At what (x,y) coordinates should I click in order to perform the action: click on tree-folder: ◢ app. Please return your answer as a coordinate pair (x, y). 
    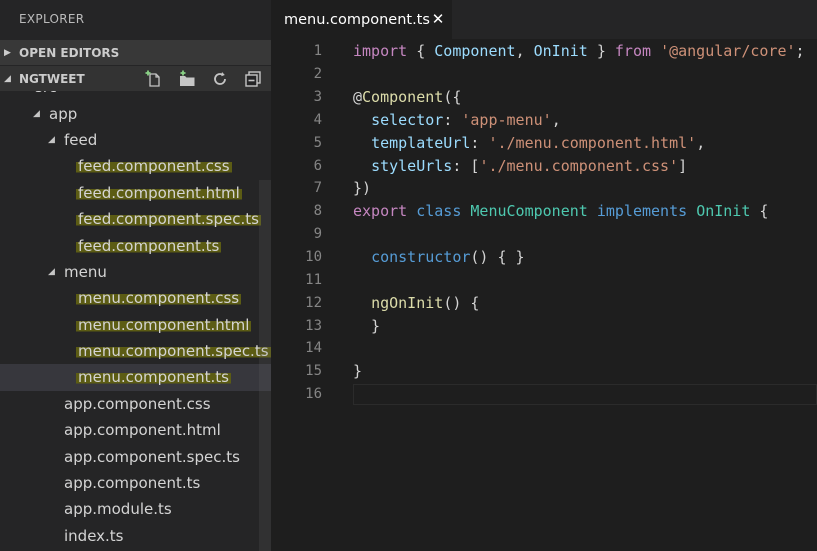
    Looking at the image, I should click on (135, 113).